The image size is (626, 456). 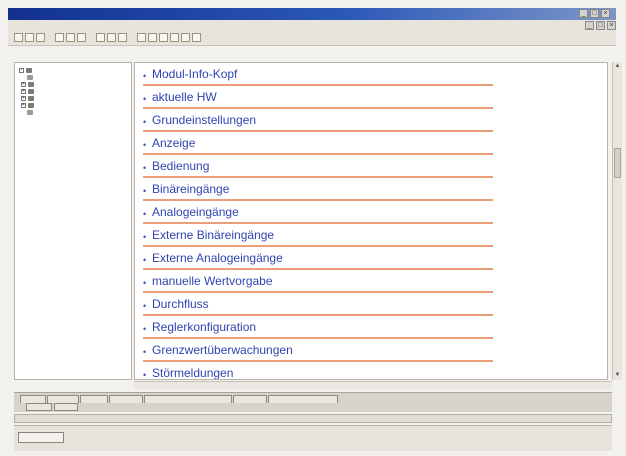 I want to click on section-link: Durchfluss, so click(x=180, y=304).